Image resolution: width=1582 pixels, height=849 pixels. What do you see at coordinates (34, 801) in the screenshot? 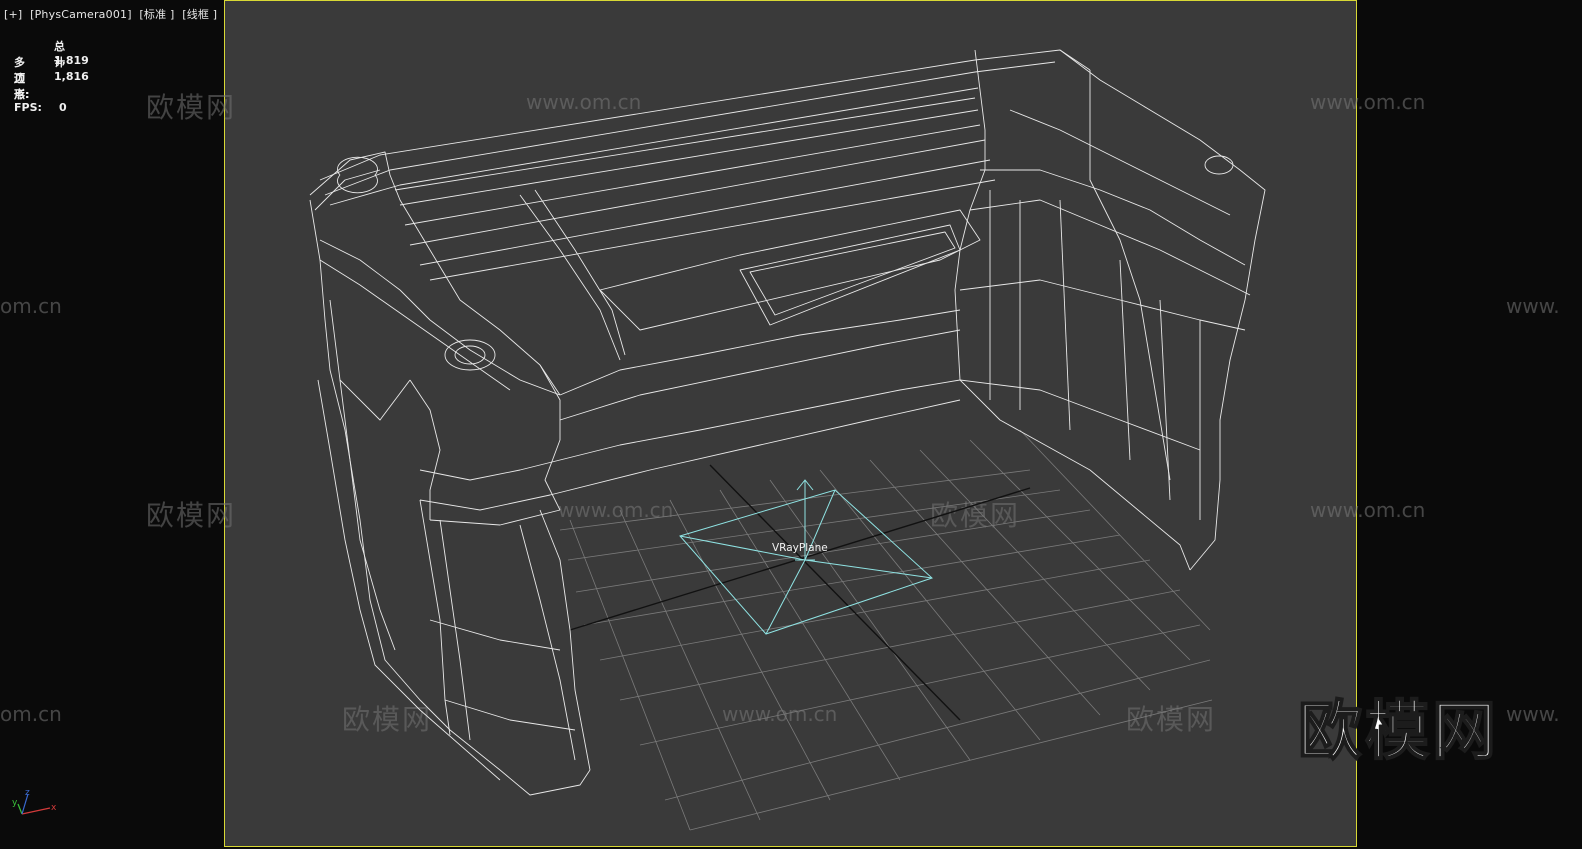
I see `axis-gizmo-icon: x y z` at bounding box center [34, 801].